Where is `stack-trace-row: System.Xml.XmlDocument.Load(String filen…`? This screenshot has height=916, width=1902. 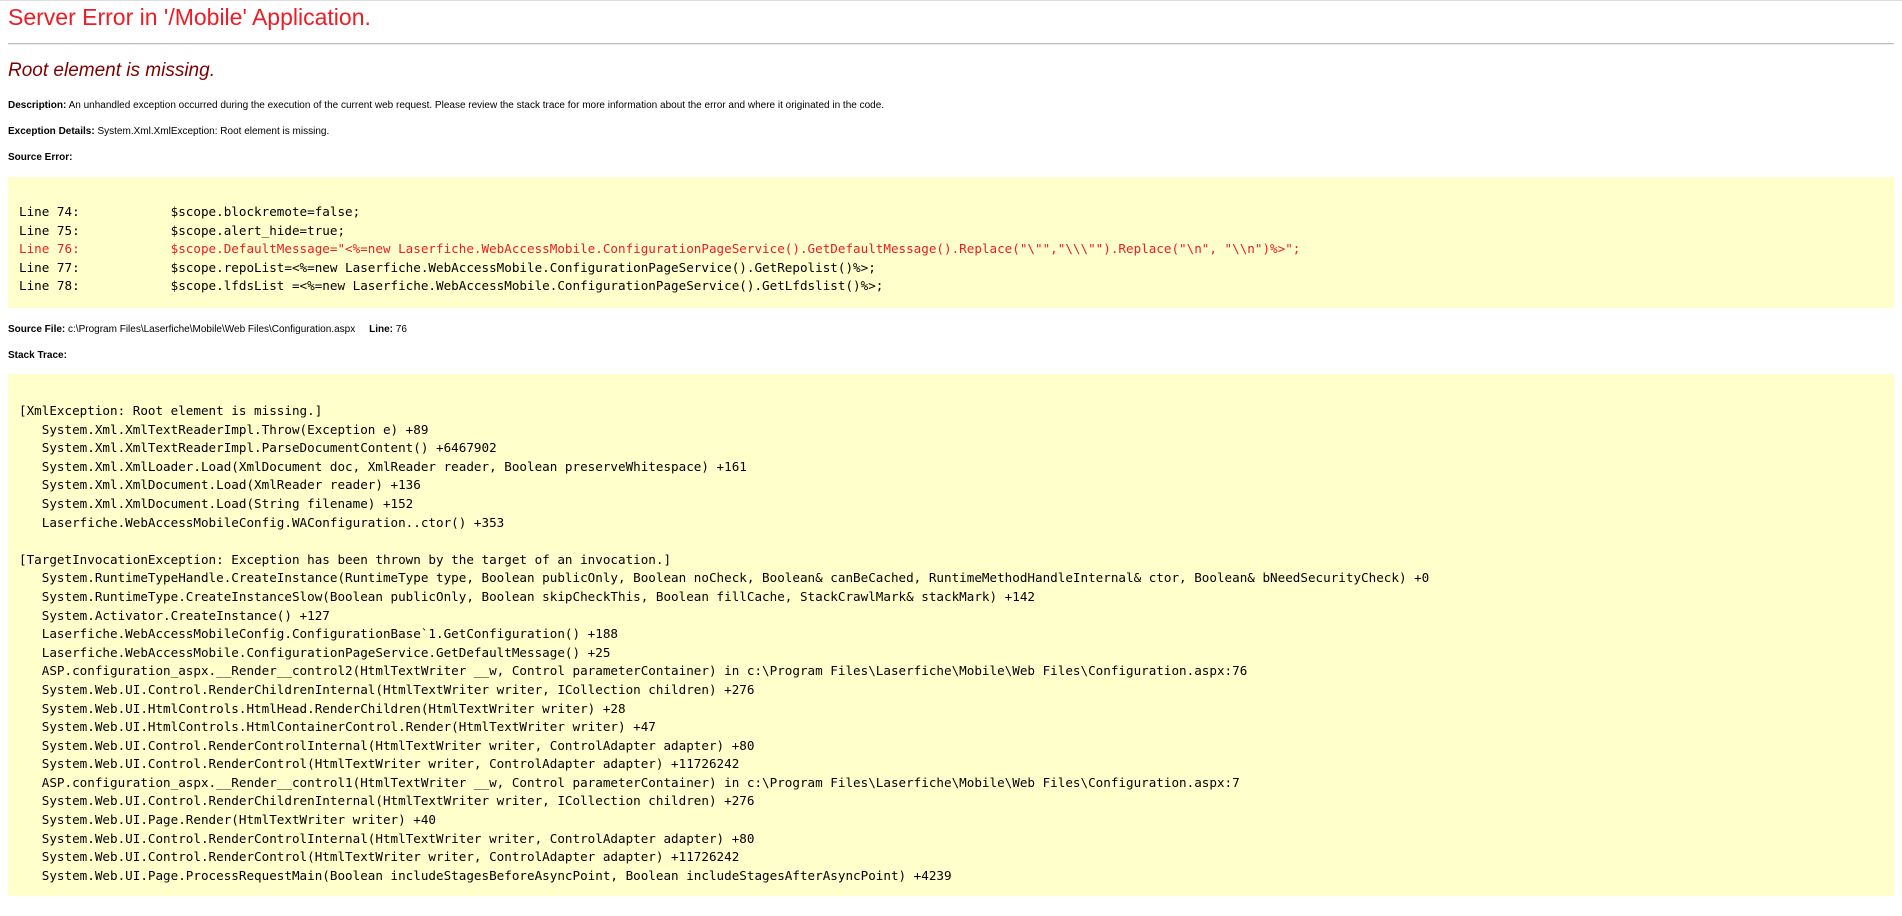
stack-trace-row: System.Xml.XmlDocument.Load(String filen… is located at coordinates (216, 503).